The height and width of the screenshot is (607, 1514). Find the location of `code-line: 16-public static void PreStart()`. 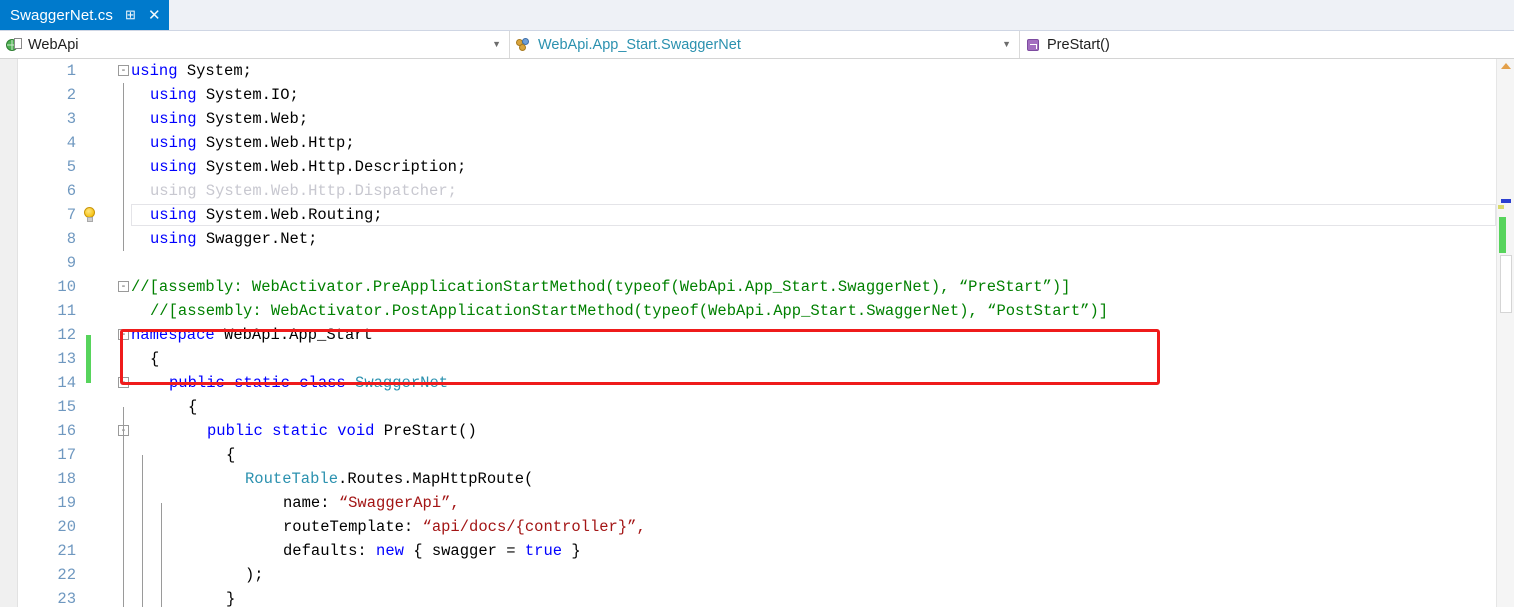

code-line: 16-public static void PreStart() is located at coordinates (757, 431).